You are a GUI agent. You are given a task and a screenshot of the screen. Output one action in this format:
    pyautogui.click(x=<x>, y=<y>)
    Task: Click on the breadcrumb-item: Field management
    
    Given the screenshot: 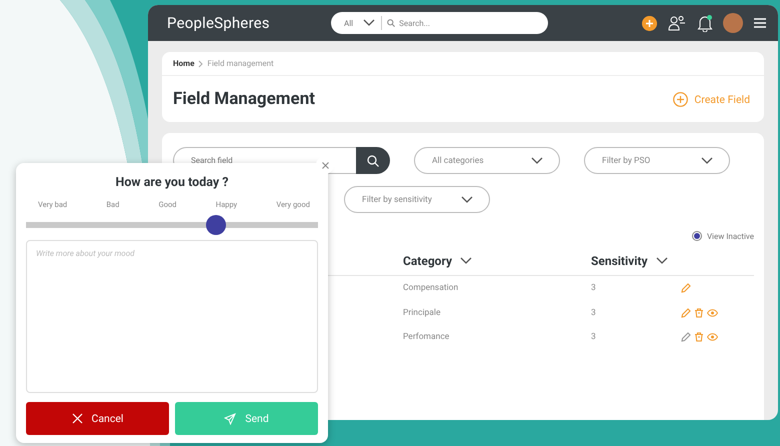 What is the action you would take?
    pyautogui.click(x=240, y=63)
    